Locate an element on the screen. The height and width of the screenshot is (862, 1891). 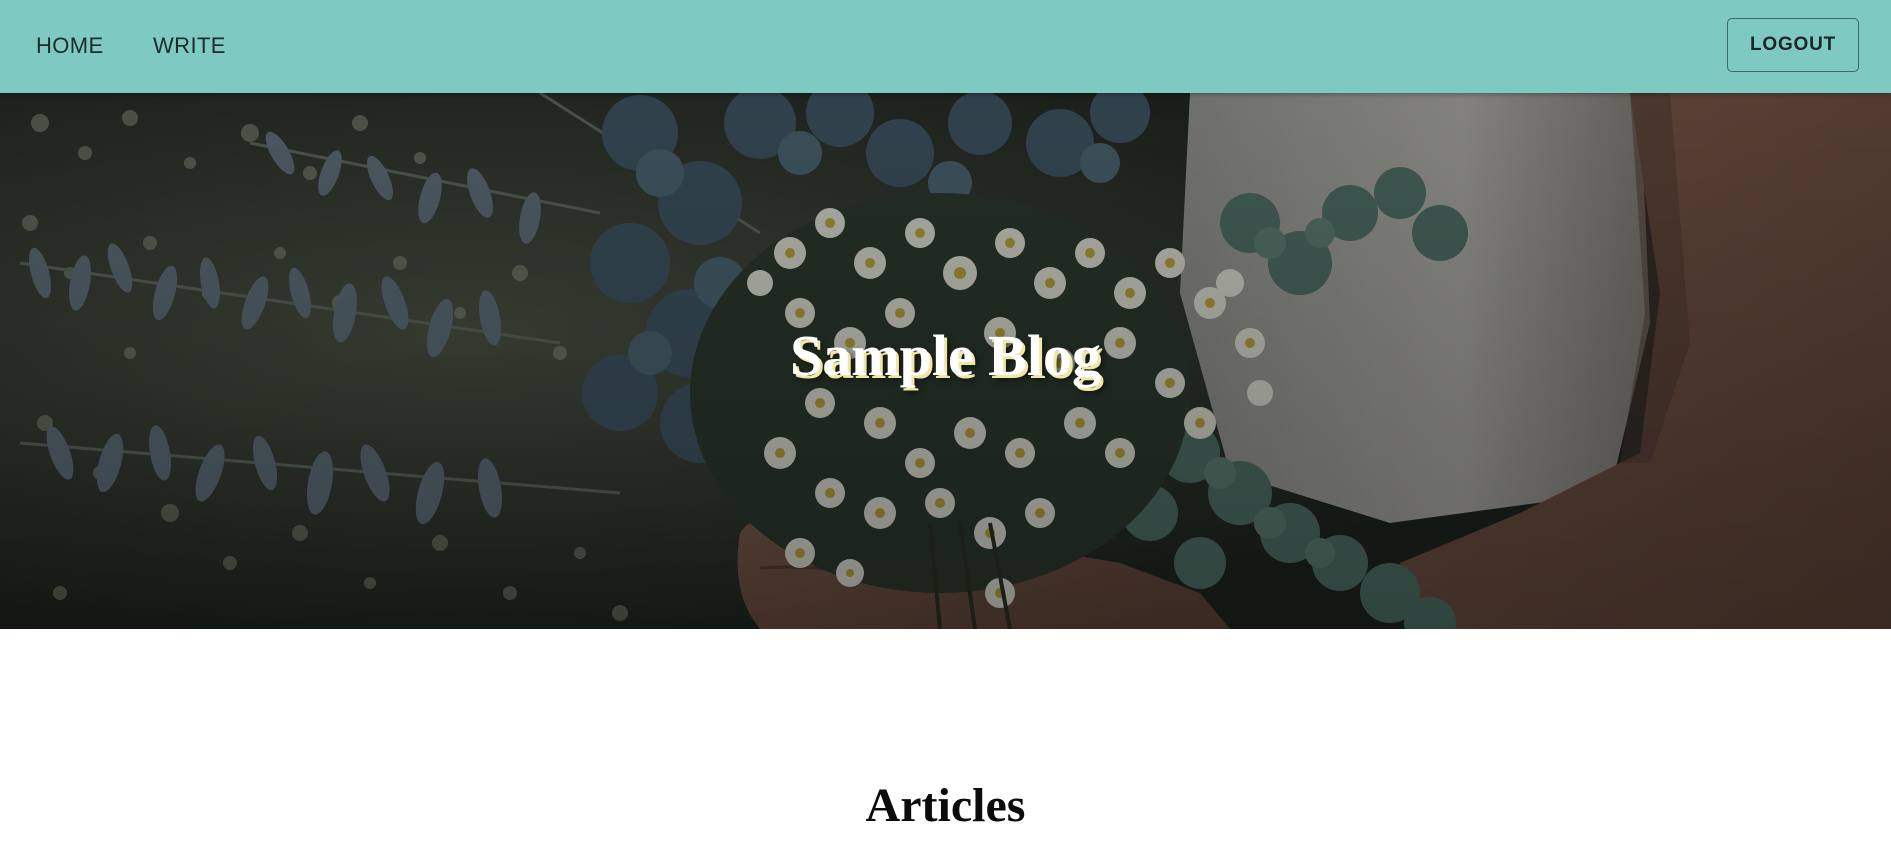
nav-link-home: HOME is located at coordinates (70, 46).